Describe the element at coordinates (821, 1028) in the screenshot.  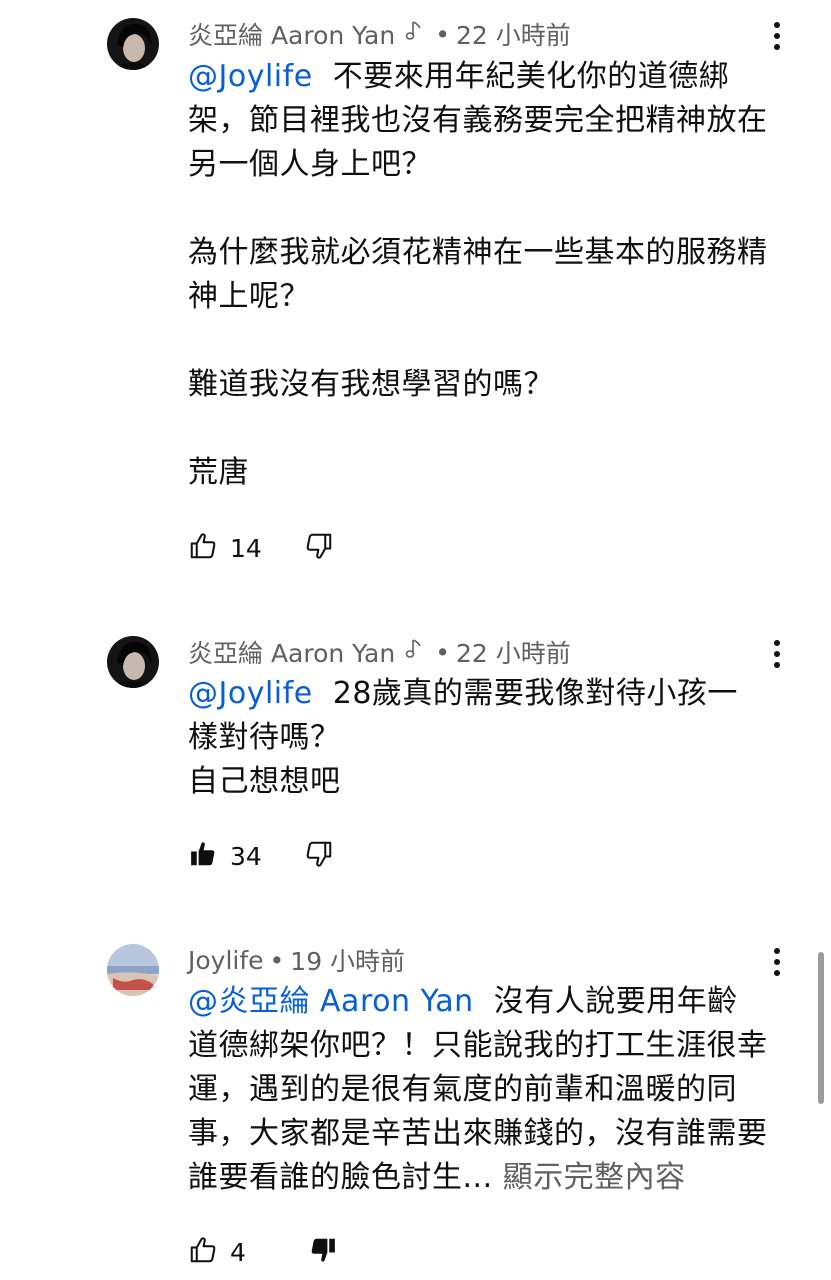
I see `scrollbar-thumb` at that location.